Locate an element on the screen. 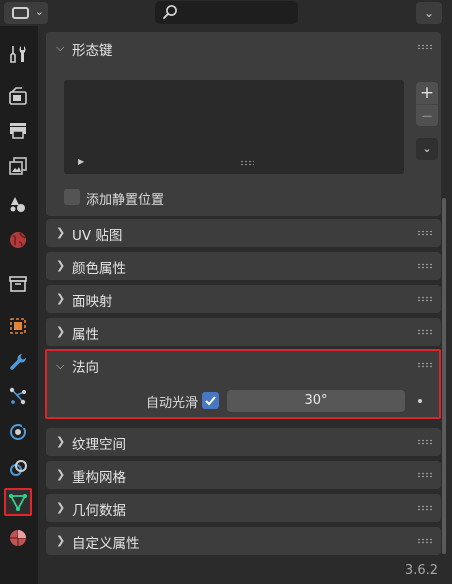 The image size is (452, 584). physics-orbit-icon is located at coordinates (18, 432).